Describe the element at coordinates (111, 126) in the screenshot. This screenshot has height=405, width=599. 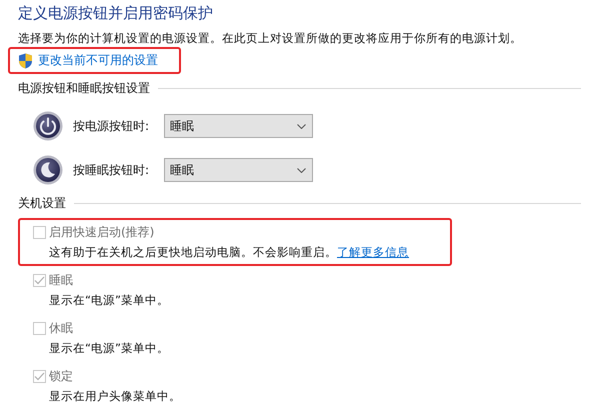
I see `setting-label: 按电源按钮时:` at that location.